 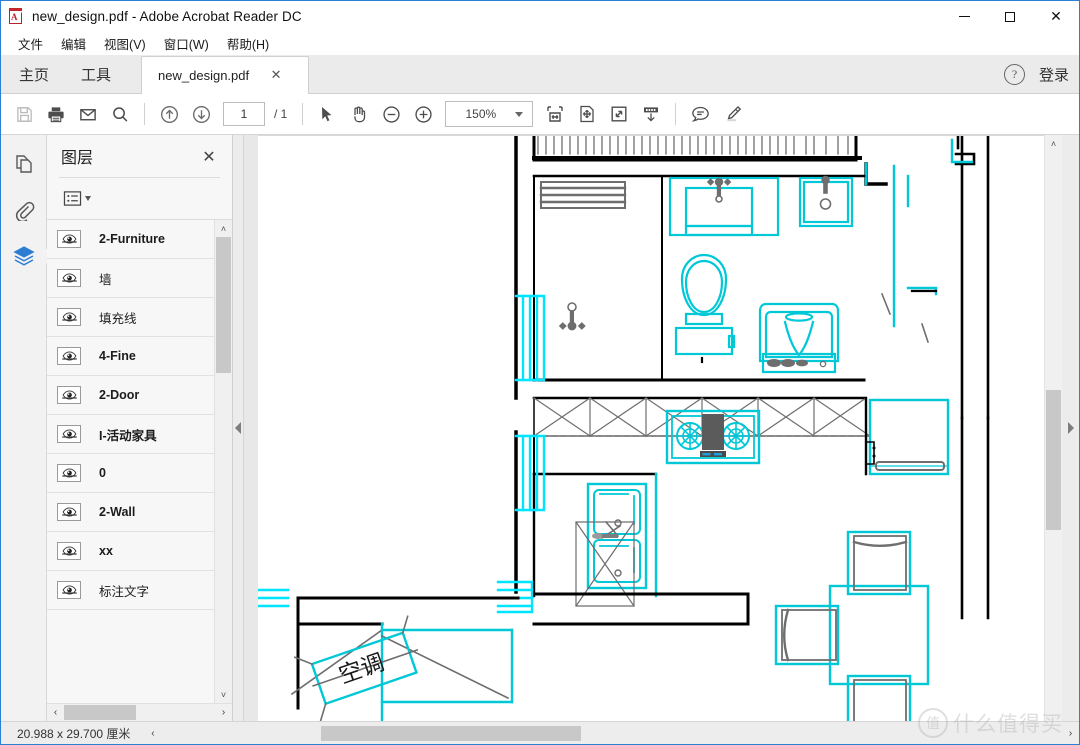 I want to click on minimize-button, so click(x=964, y=16).